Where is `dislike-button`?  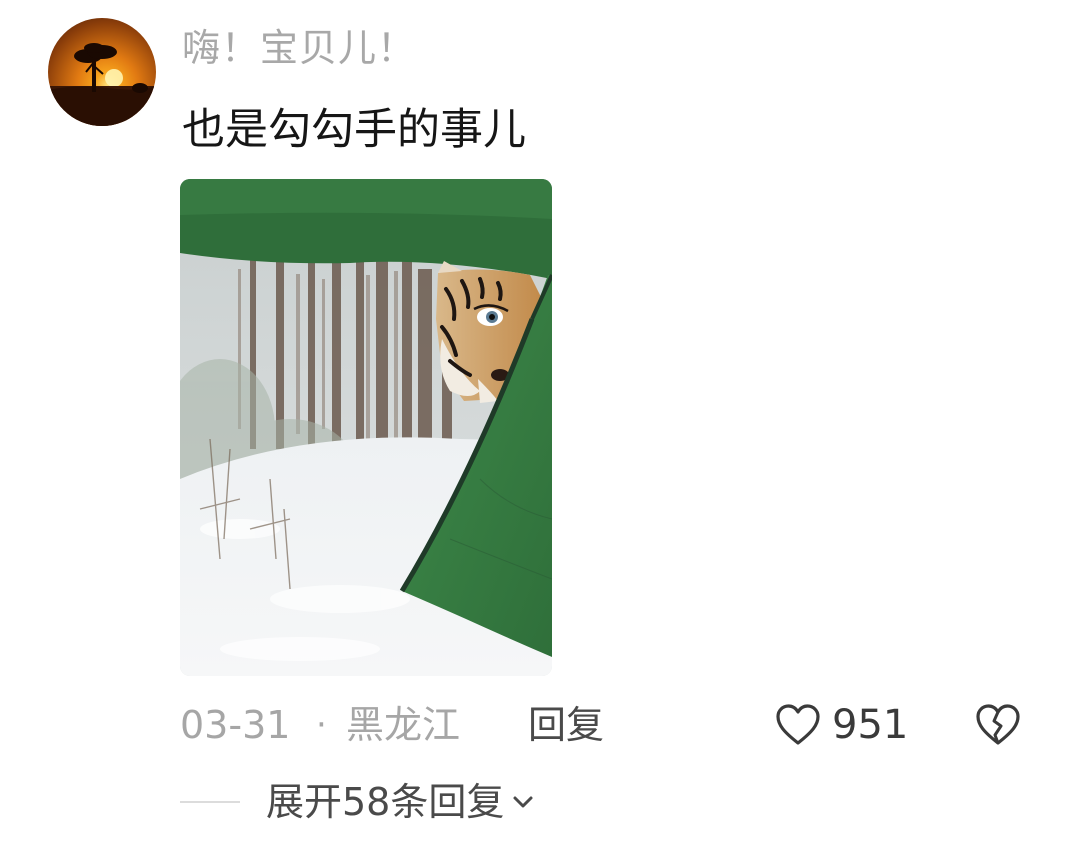
dislike-button is located at coordinates (998, 725).